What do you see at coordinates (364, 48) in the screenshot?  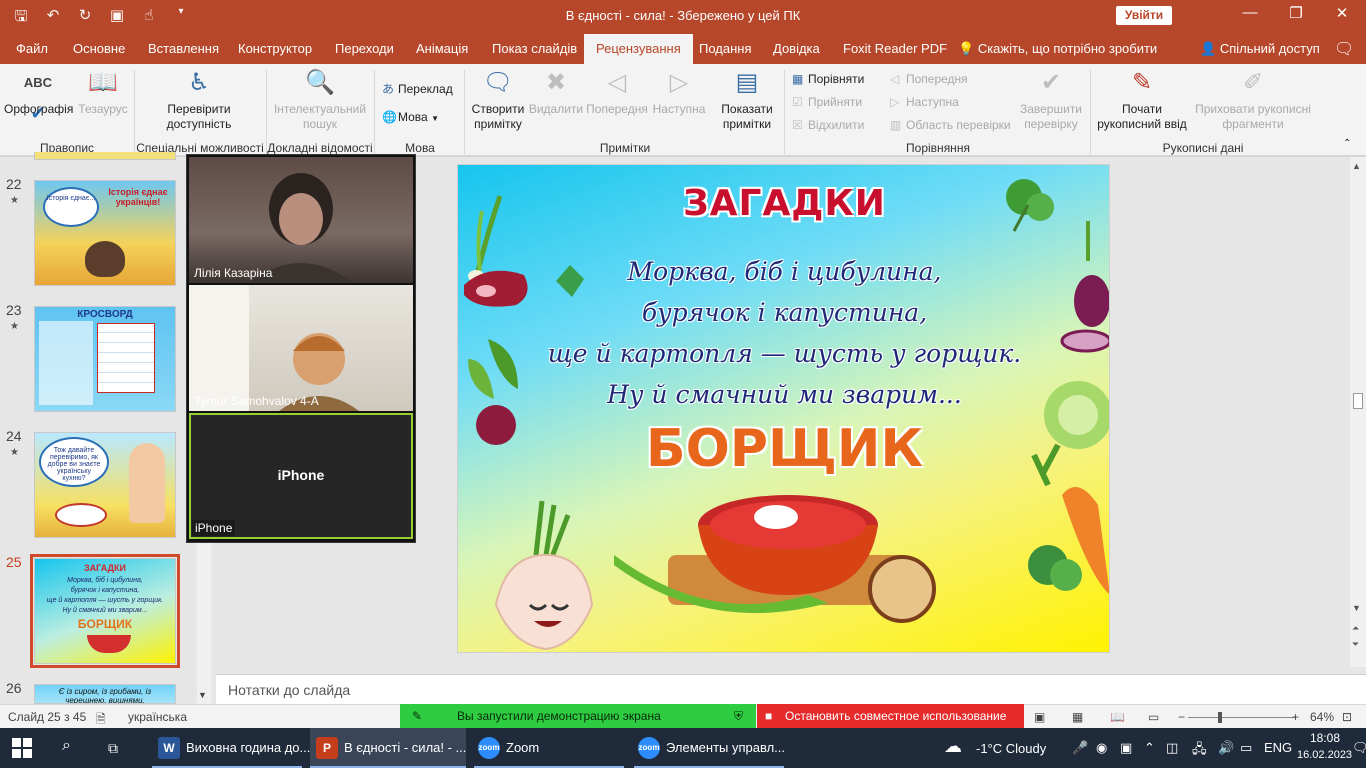 I see `tab-transitions: Переходи` at bounding box center [364, 48].